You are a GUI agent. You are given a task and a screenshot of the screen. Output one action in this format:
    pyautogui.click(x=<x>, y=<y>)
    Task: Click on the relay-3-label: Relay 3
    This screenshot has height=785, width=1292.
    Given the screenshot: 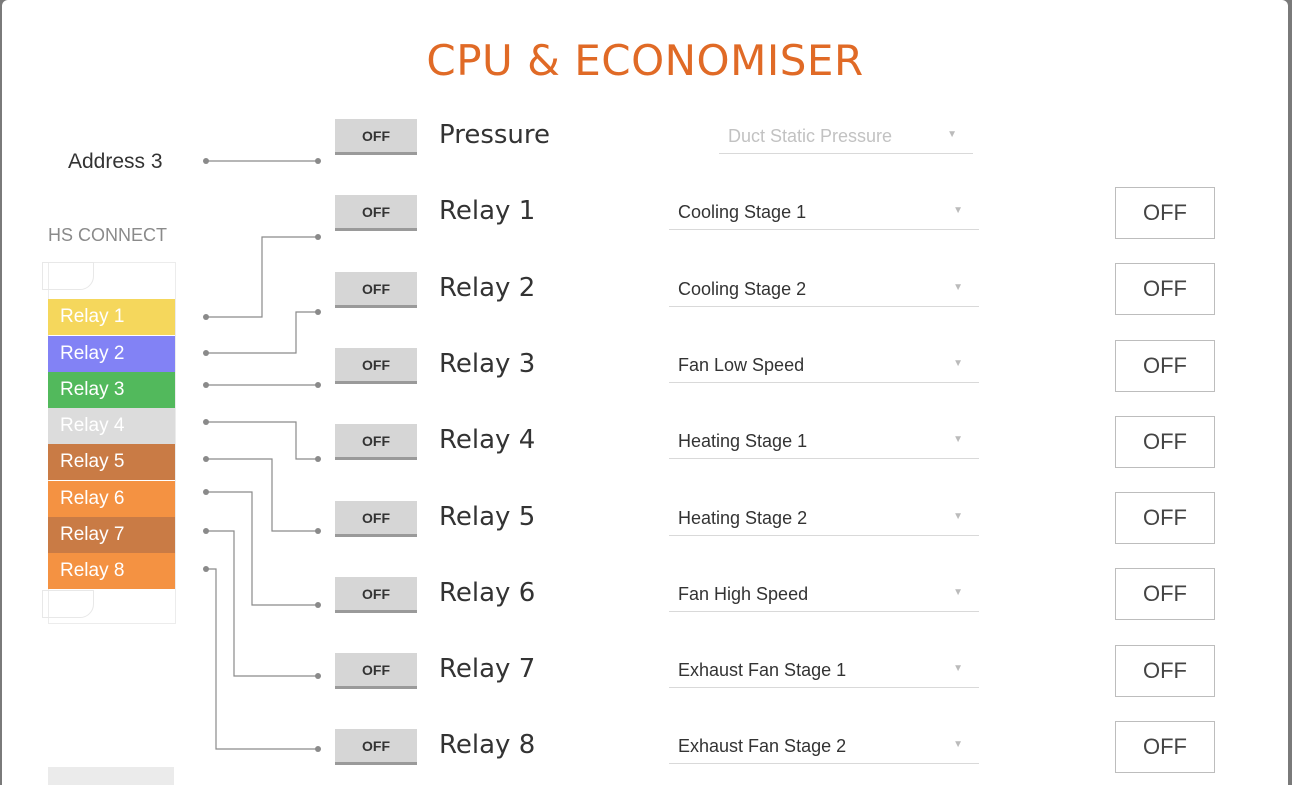 What is the action you would take?
    pyautogui.click(x=487, y=364)
    